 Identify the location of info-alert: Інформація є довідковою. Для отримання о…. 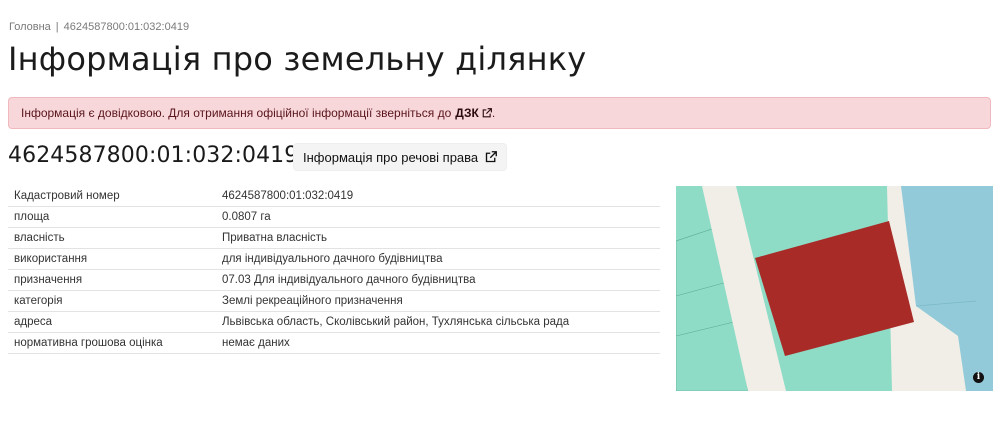
(499, 113).